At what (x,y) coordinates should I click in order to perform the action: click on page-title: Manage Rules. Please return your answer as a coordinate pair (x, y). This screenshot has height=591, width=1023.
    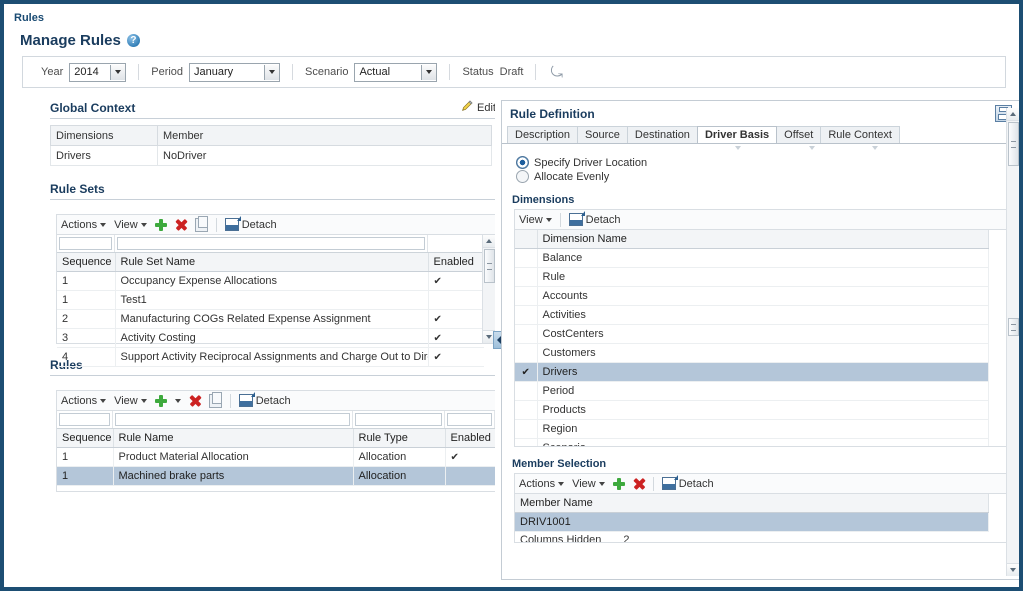
    Looking at the image, I should click on (70, 40).